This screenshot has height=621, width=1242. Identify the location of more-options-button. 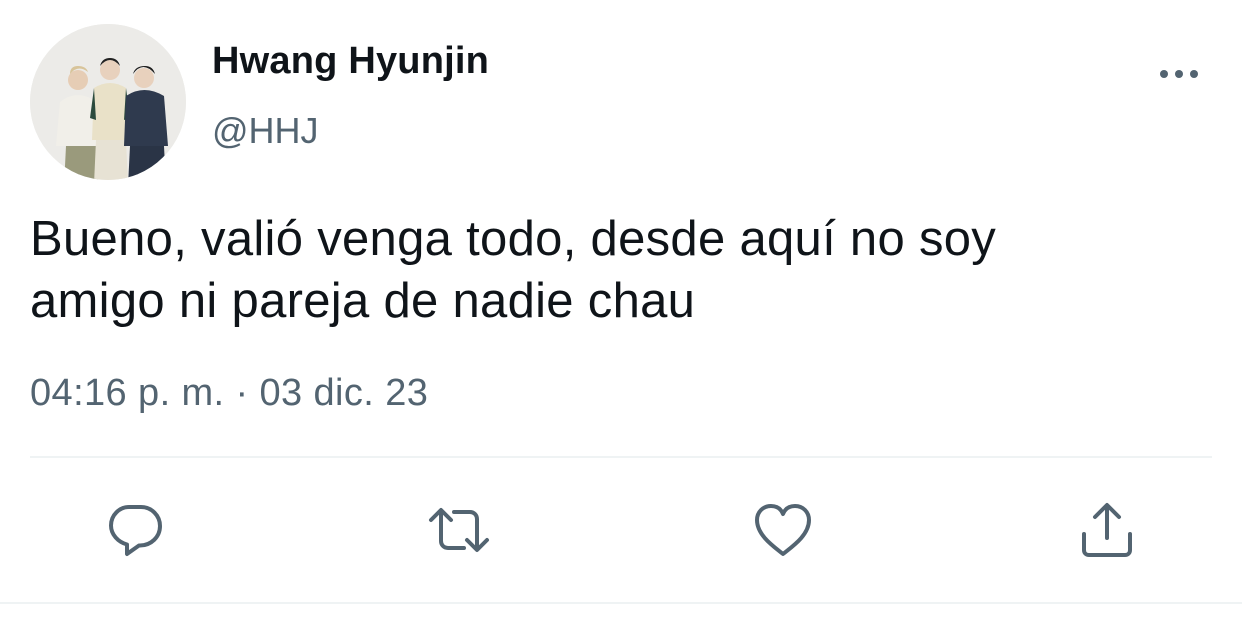
(1179, 74).